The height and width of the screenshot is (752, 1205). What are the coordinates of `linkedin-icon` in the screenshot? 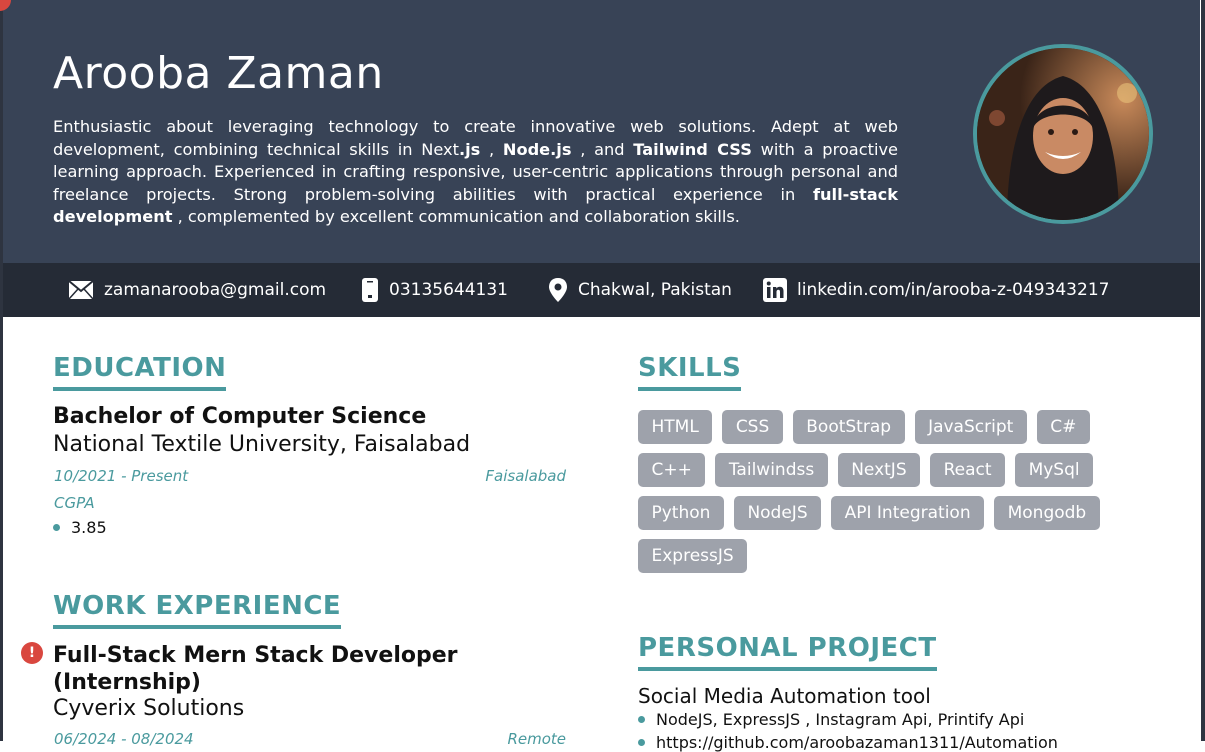 It's located at (775, 290).